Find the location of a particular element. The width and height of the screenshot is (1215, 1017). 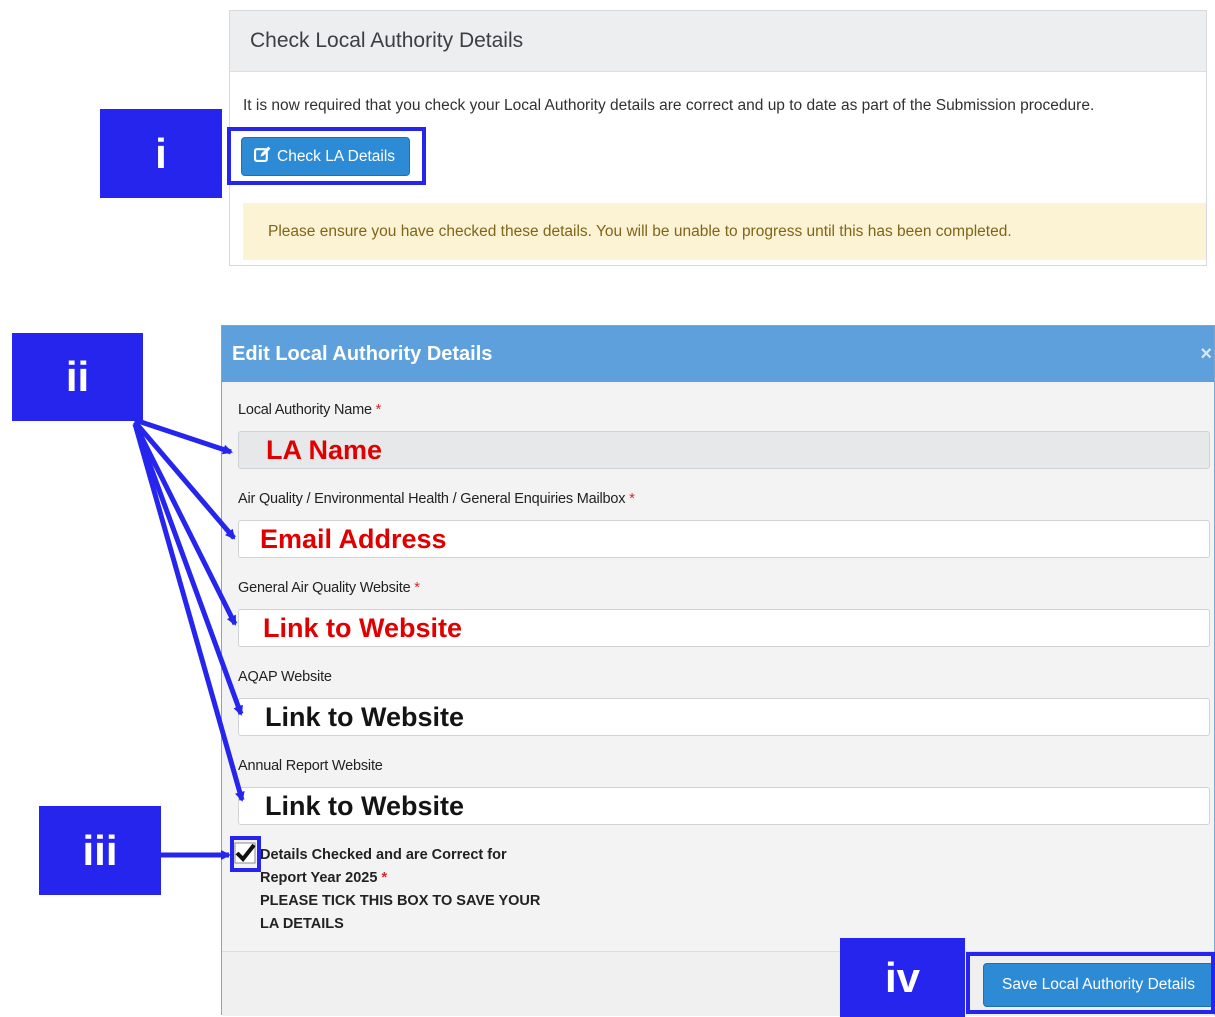

callout-iv: iv is located at coordinates (902, 977).